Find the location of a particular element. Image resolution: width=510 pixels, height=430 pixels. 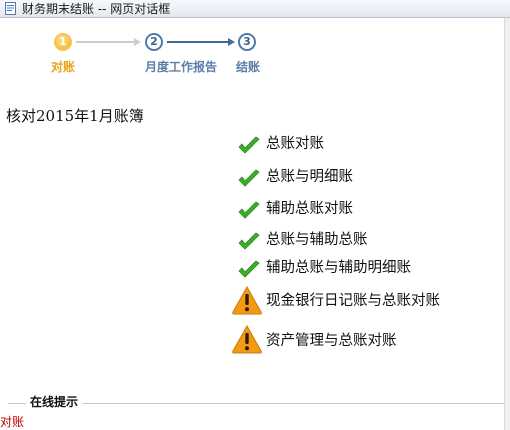

step-3-circle: 3 is located at coordinates (247, 42).